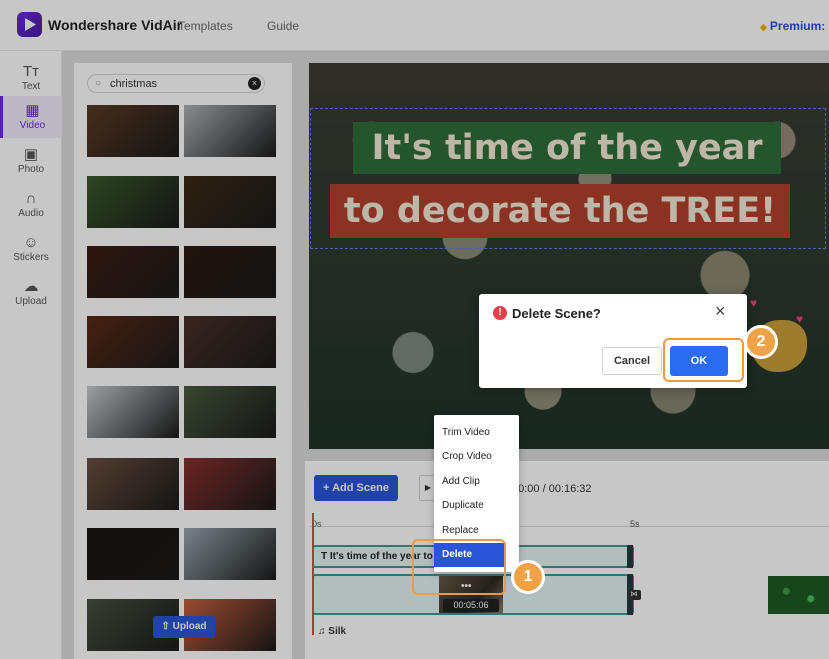 Image resolution: width=829 pixels, height=659 pixels. I want to click on cancel-button: Cancel, so click(632, 361).